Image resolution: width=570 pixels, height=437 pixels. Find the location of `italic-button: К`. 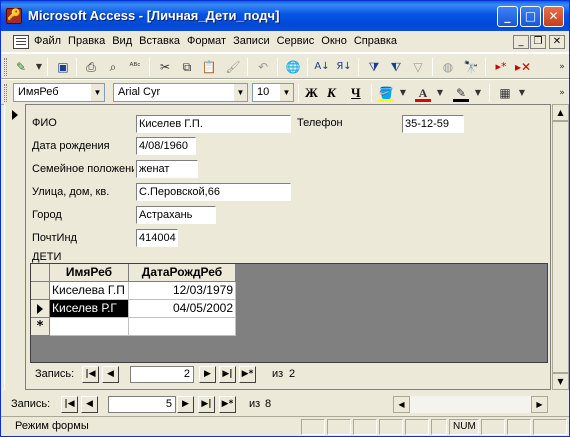

italic-button: К is located at coordinates (331, 93).